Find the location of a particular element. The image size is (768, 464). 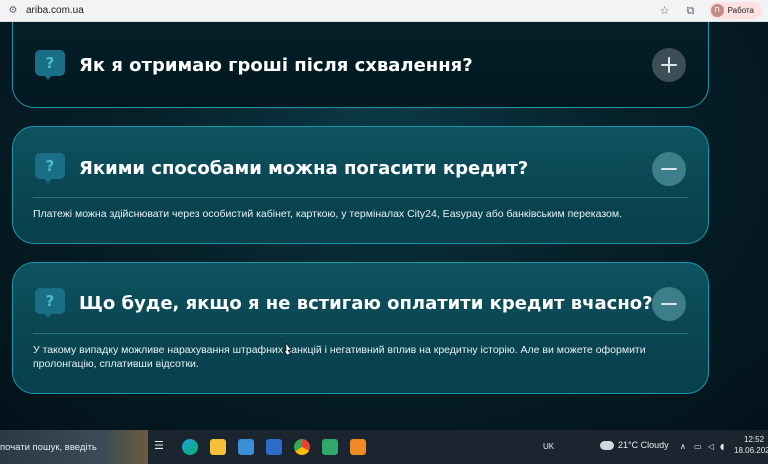

bookmark-star-icon: ☆ is located at coordinates (665, 11).